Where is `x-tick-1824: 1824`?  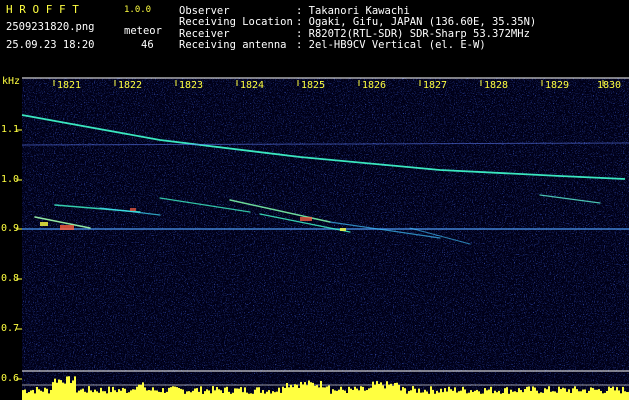 x-tick-1824: 1824 is located at coordinates (252, 85).